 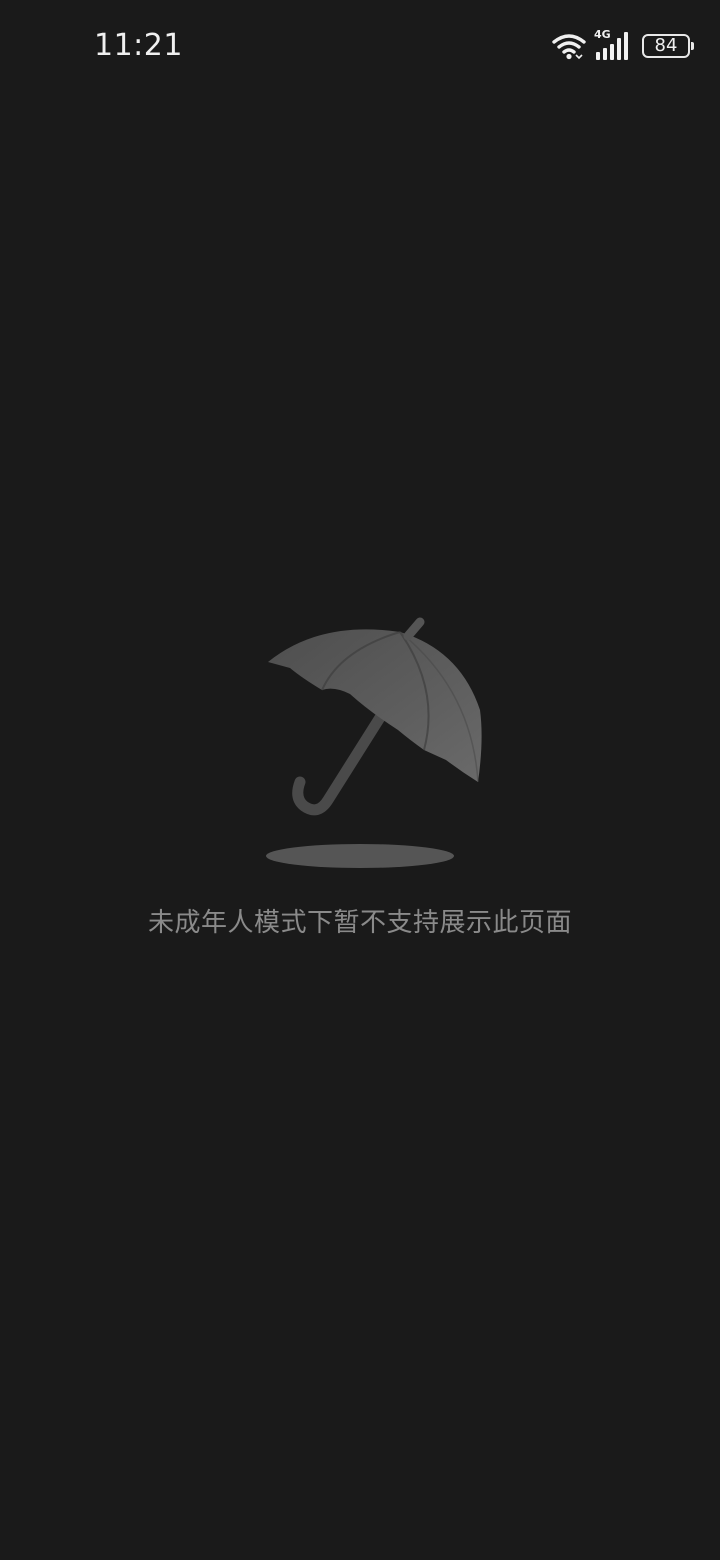 I want to click on cellular-signal-icon: 4G, so click(x=612, y=45).